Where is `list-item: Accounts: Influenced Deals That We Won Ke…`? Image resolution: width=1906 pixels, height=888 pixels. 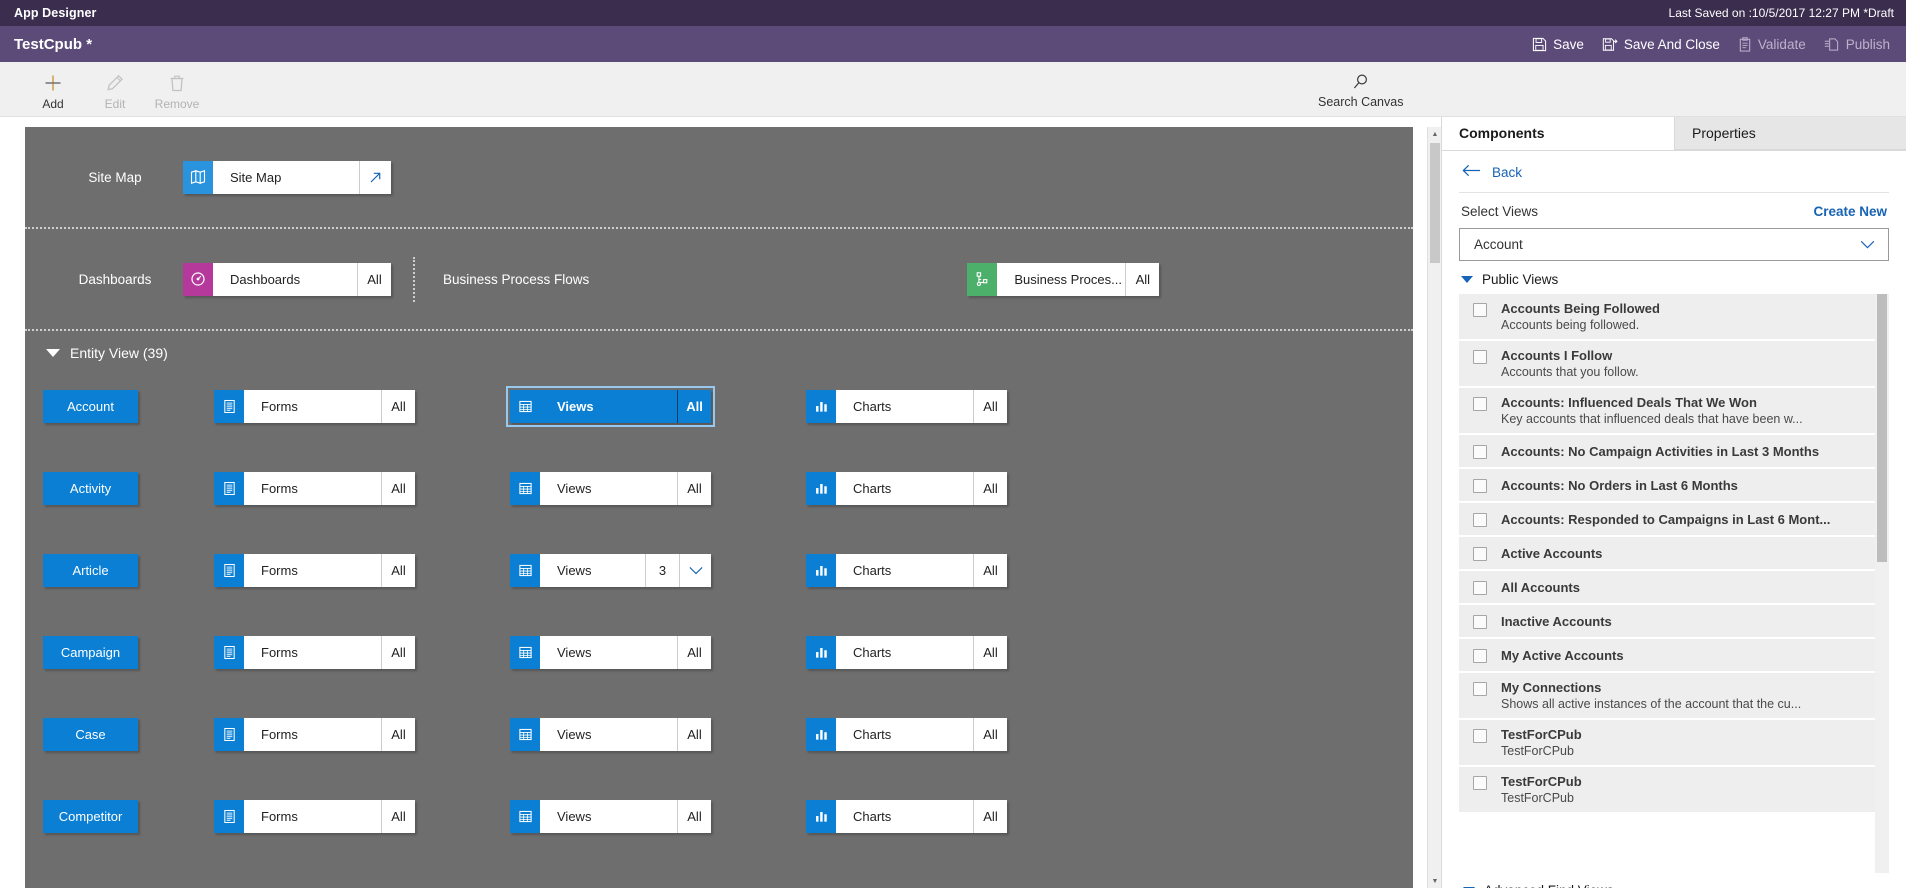 list-item: Accounts: Influenced Deals That We Won Ke… is located at coordinates (1667, 411).